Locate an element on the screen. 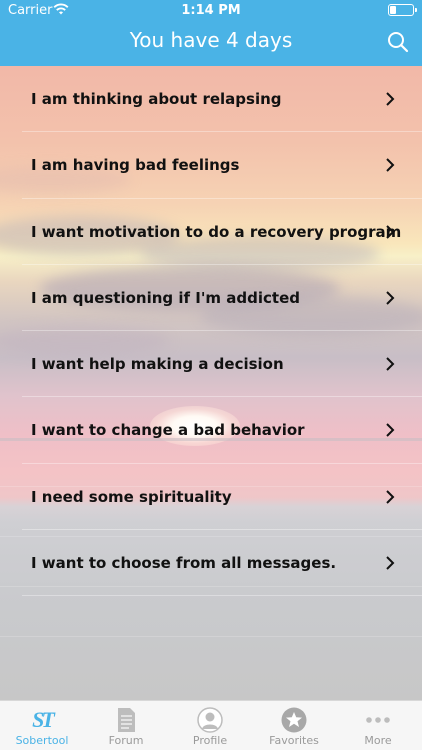 The height and width of the screenshot is (750, 422). page-title: You have 4 days is located at coordinates (211, 40).